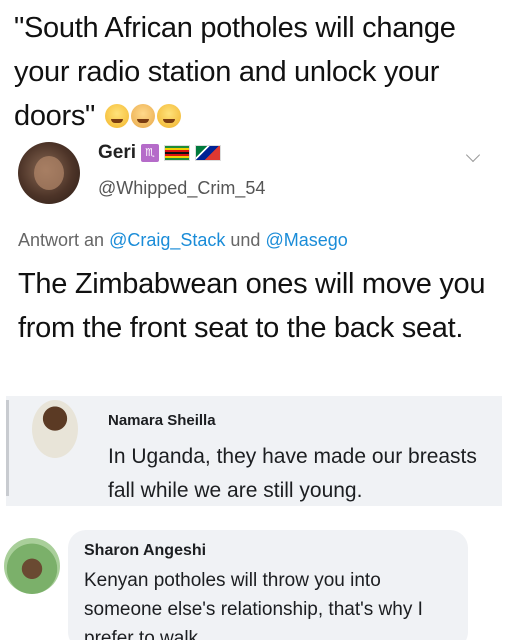 This screenshot has height=640, width=512. What do you see at coordinates (181, 188) in the screenshot?
I see `author-handle: @Whipped_Crim_54` at bounding box center [181, 188].